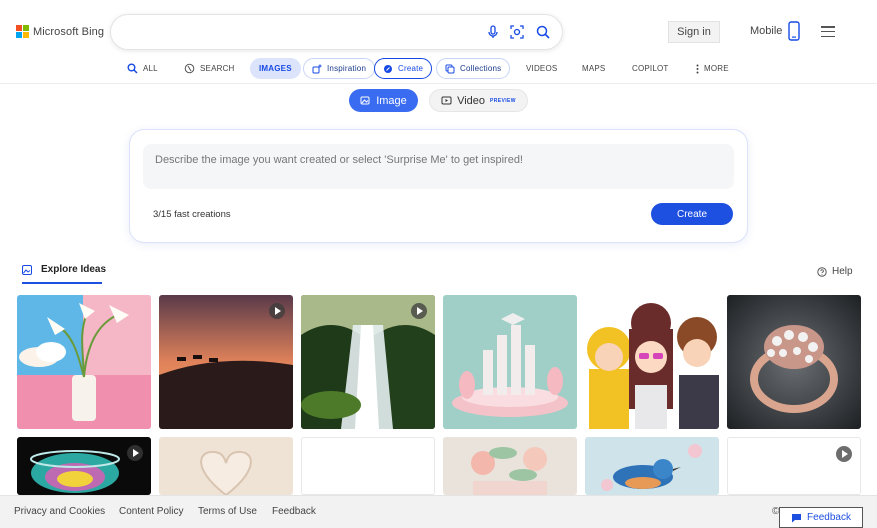 Image resolution: width=877 pixels, height=528 pixels. I want to click on tab-copilot: COPILOT, so click(650, 68).